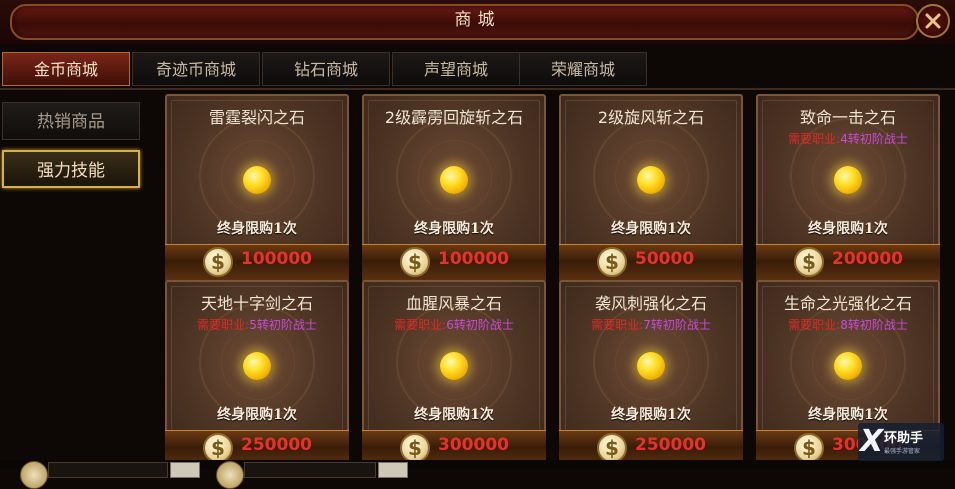 The height and width of the screenshot is (489, 955). Describe the element at coordinates (66, 69) in the screenshot. I see `tab-gold-shop: 金币商城` at that location.